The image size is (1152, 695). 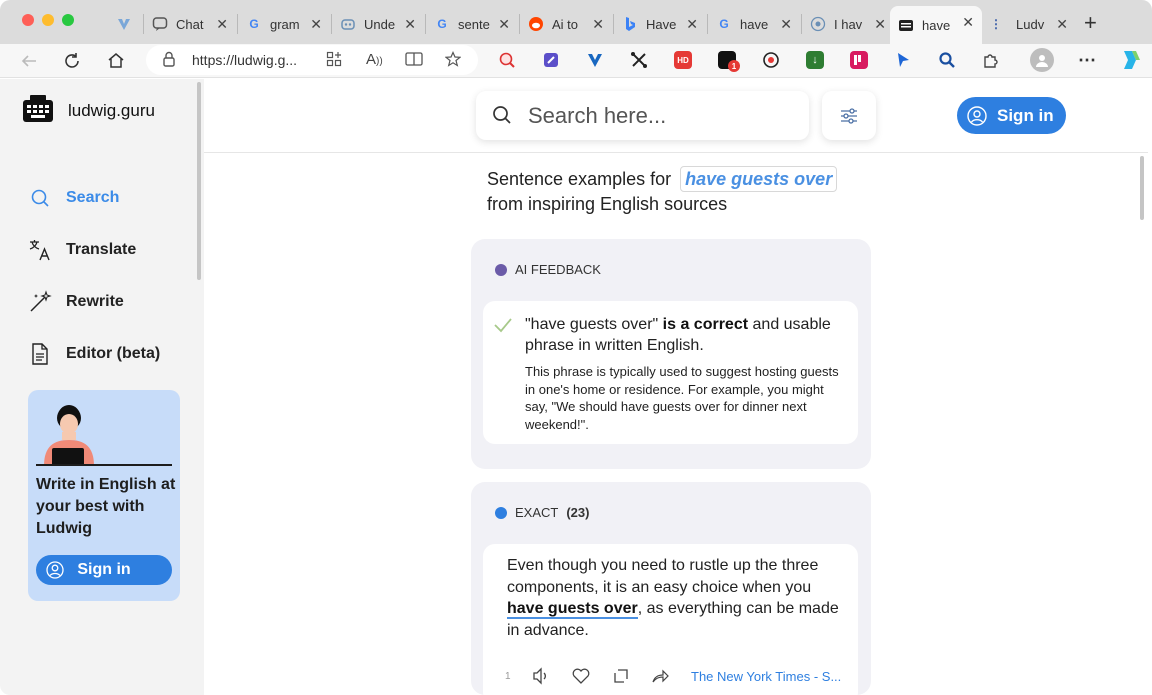 What do you see at coordinates (1025, 115) in the screenshot?
I see `header-sign-in-label: Sign in` at bounding box center [1025, 115].